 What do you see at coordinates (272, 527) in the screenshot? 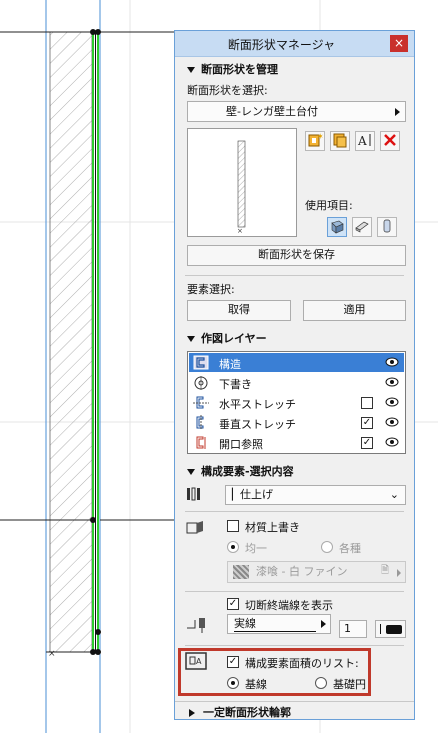
I see `material-override-label: 材質上書き` at bounding box center [272, 527].